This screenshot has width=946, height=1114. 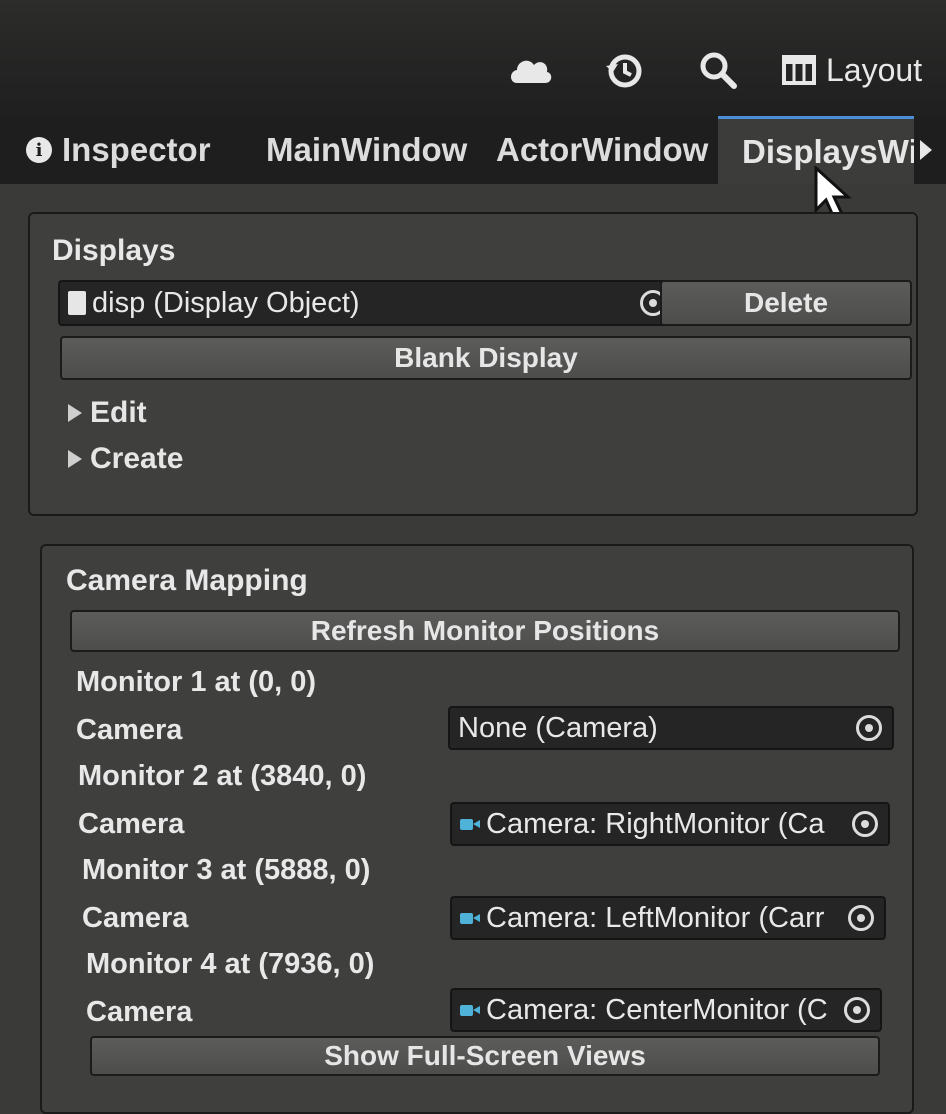 I want to click on fullscreen-label: Show Full-Screen Views, so click(x=485, y=1055).